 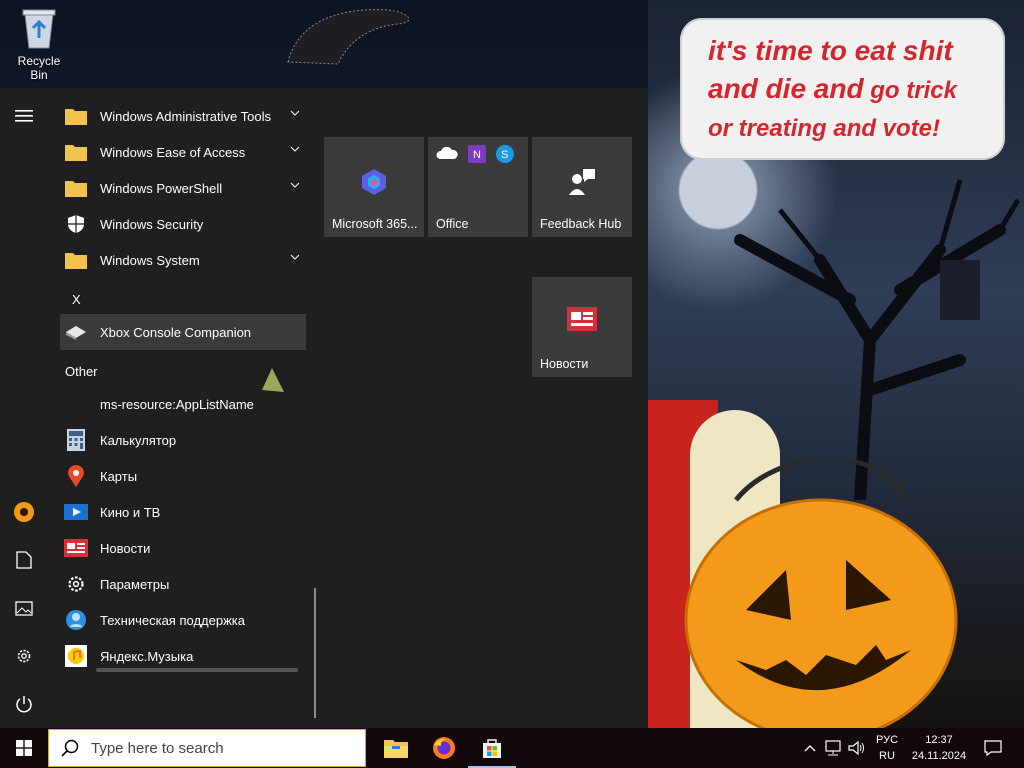 What do you see at coordinates (939, 748) in the screenshot?
I see `taskbar-clock: 12:37 24.11.2024` at bounding box center [939, 748].